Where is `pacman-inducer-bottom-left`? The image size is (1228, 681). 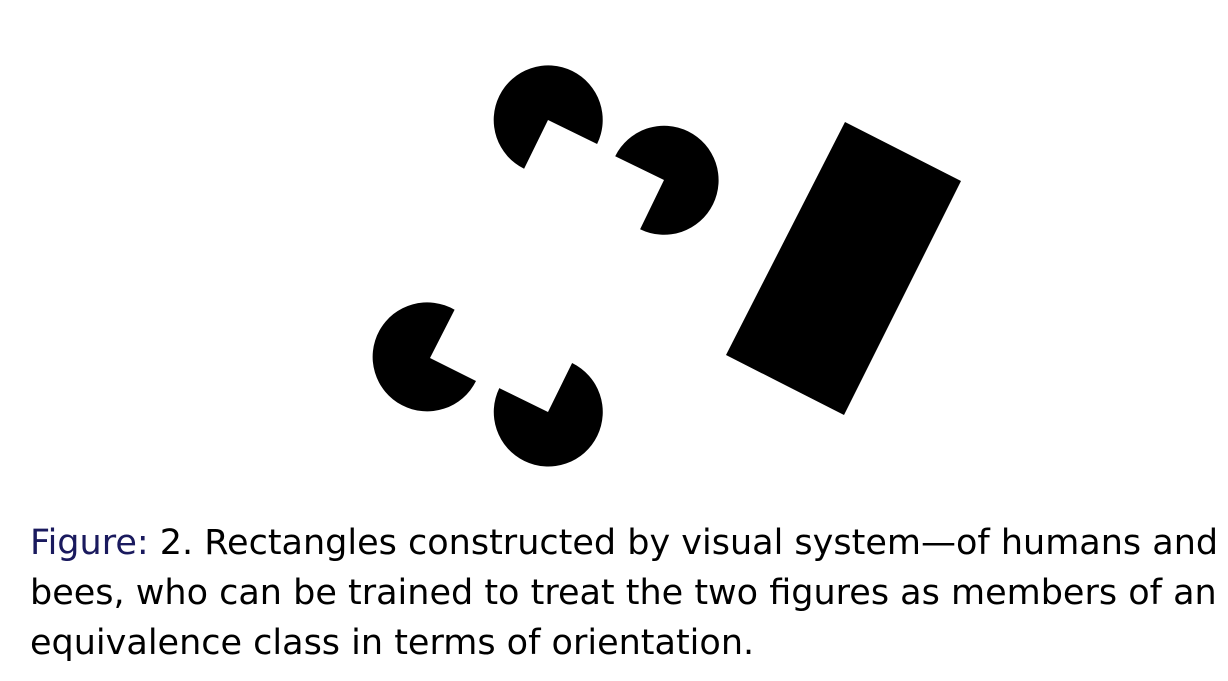
pacman-inducer-bottom-left is located at coordinates (424, 357).